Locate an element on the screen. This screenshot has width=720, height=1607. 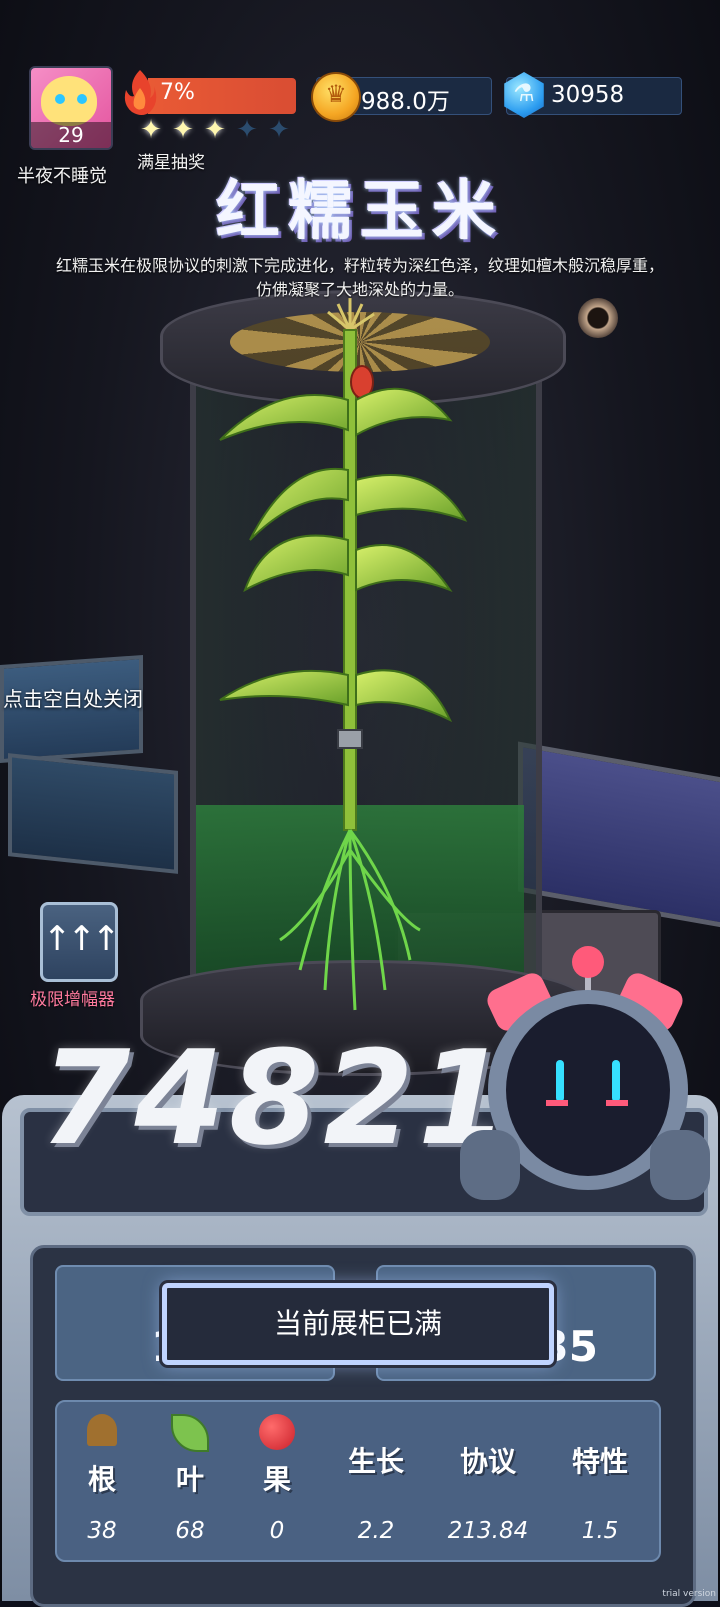
gem-amount: 30958 is located at coordinates (588, 95).